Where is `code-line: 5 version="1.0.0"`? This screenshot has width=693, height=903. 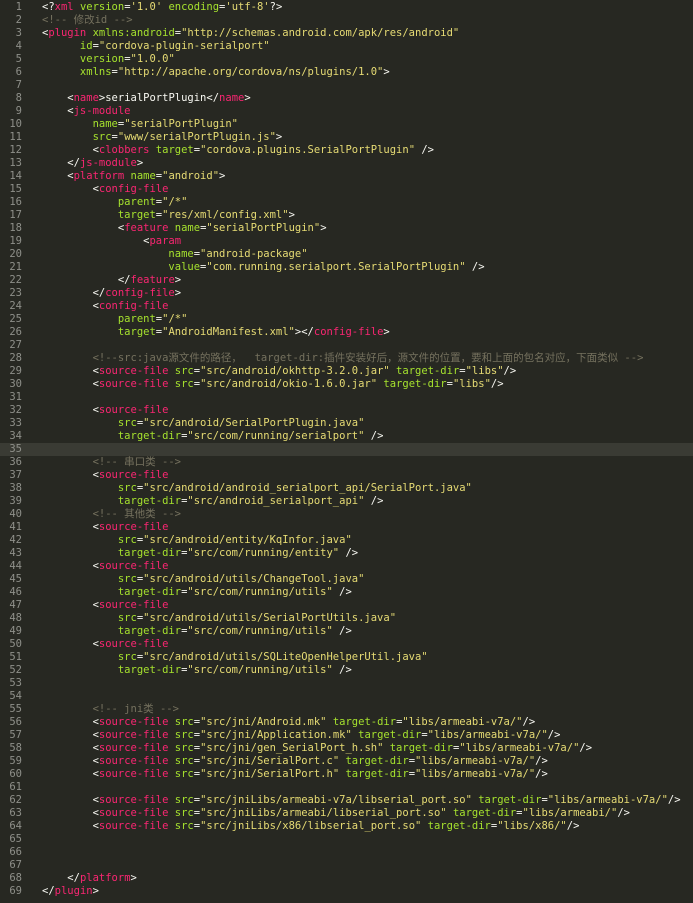
code-line: 5 version="1.0.0" is located at coordinates (346, 59).